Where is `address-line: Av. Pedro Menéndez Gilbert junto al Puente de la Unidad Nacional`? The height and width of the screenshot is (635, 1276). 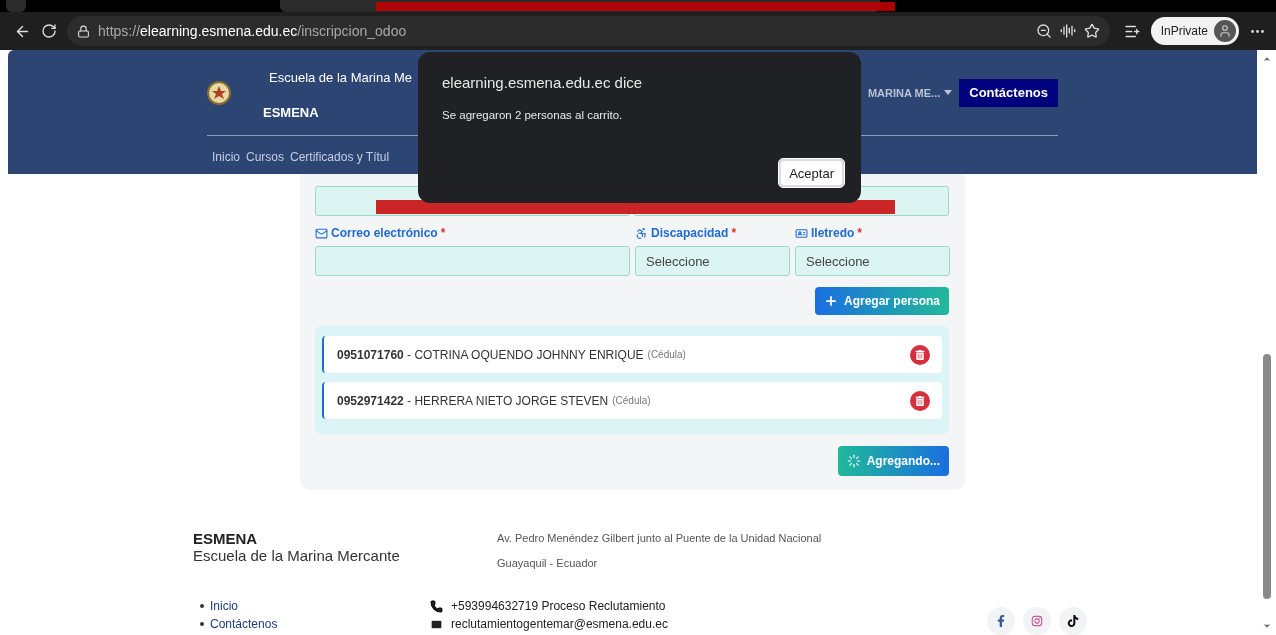
address-line: Av. Pedro Menéndez Gilbert junto al Puente de la Unidad Nacional is located at coordinates (659, 538).